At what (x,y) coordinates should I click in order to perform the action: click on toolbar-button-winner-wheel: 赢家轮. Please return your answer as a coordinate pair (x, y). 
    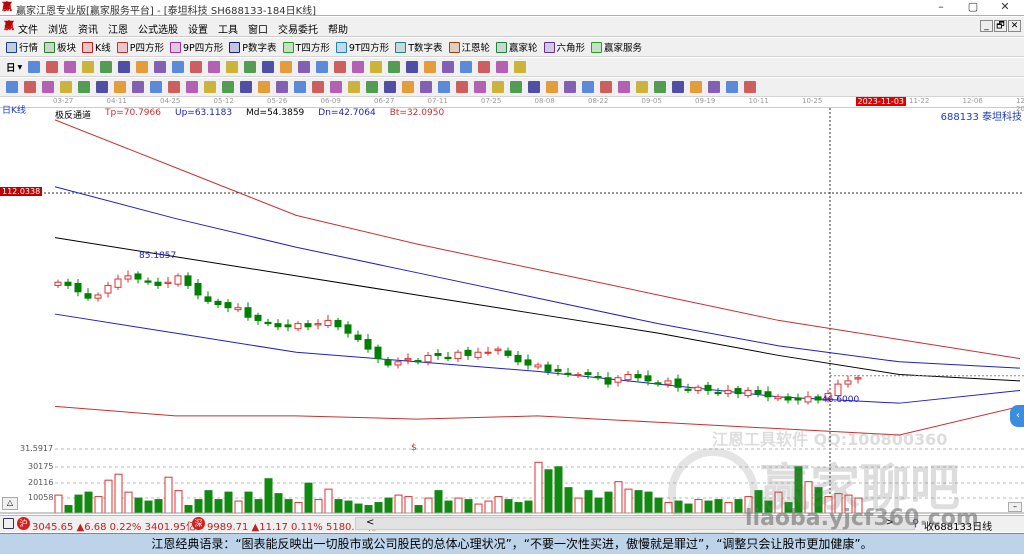
    Looking at the image, I should click on (517, 47).